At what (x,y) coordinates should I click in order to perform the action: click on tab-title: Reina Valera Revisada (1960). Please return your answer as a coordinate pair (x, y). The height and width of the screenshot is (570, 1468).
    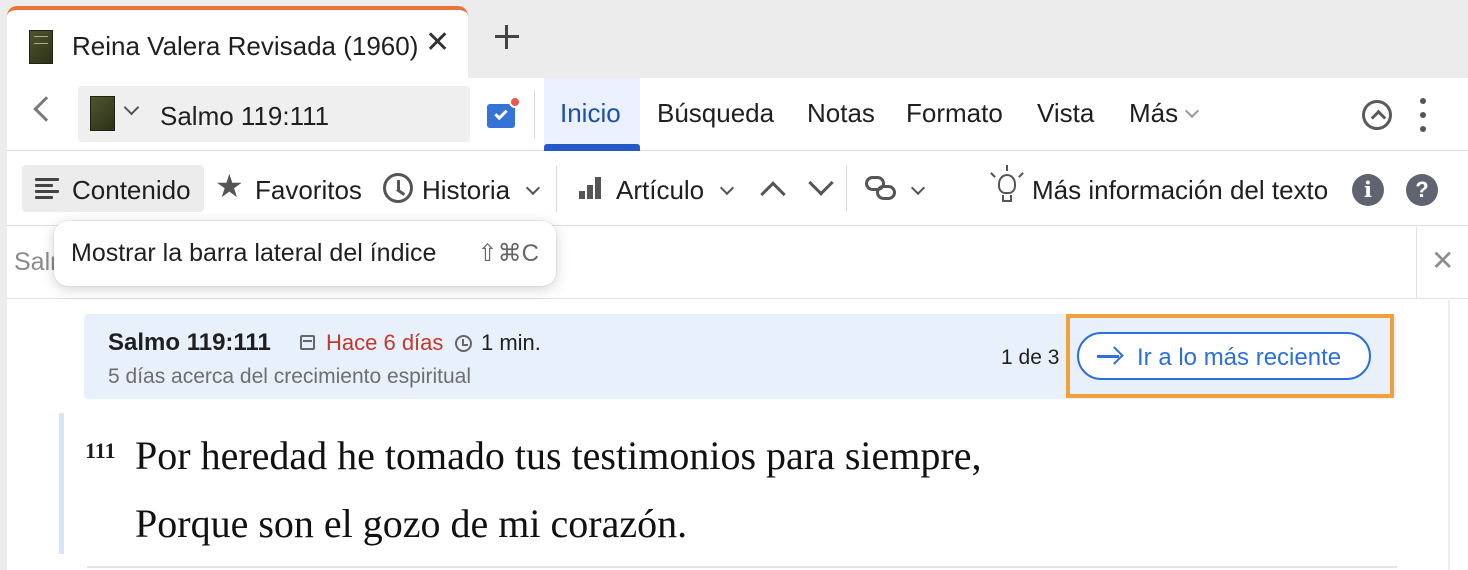
    Looking at the image, I should click on (245, 46).